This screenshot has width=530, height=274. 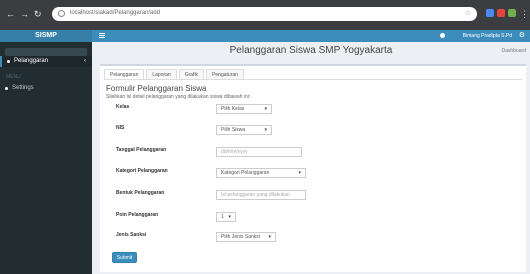 What do you see at coordinates (311, 50) in the screenshot?
I see `page-title: Pelanggaran Siswa SMP Yogyakarta` at bounding box center [311, 50].